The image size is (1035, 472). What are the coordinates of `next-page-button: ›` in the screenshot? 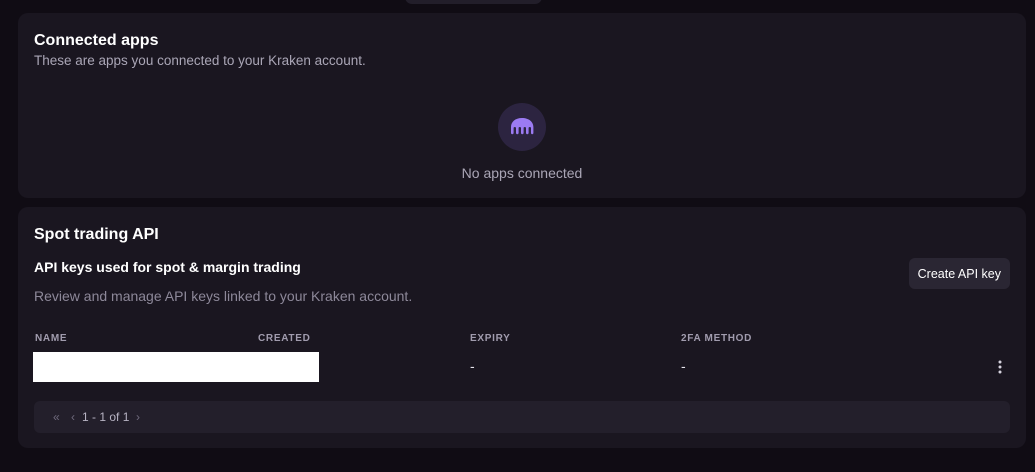 It's located at (138, 417).